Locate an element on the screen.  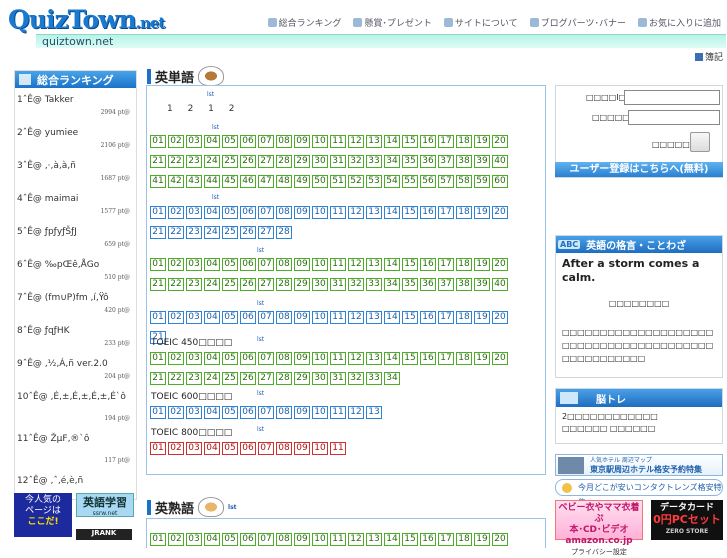
quiz-number-button: 49 is located at coordinates (302, 181).